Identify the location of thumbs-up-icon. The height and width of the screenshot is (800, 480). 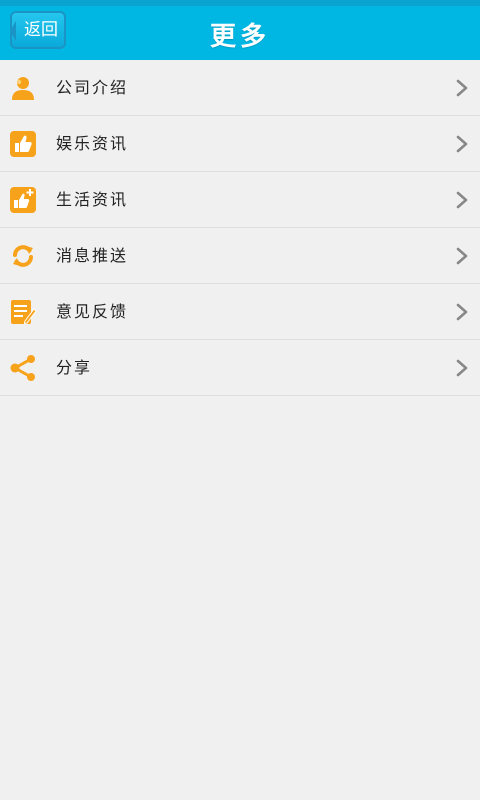
(23, 144).